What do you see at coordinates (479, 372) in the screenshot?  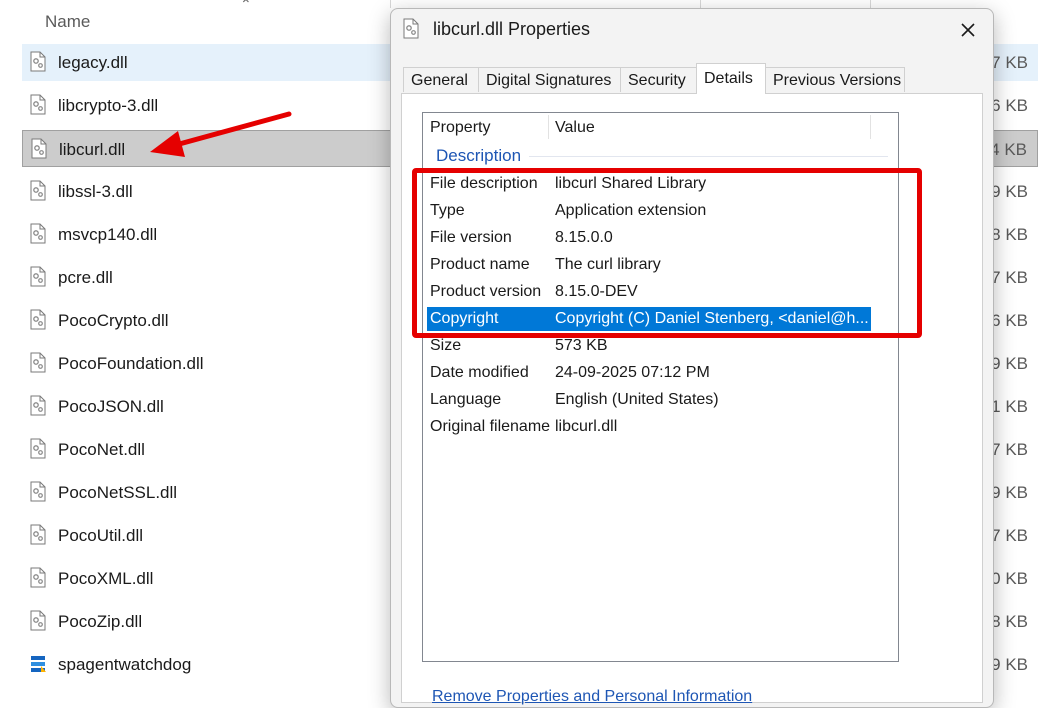 I see `property-name: Date modified` at bounding box center [479, 372].